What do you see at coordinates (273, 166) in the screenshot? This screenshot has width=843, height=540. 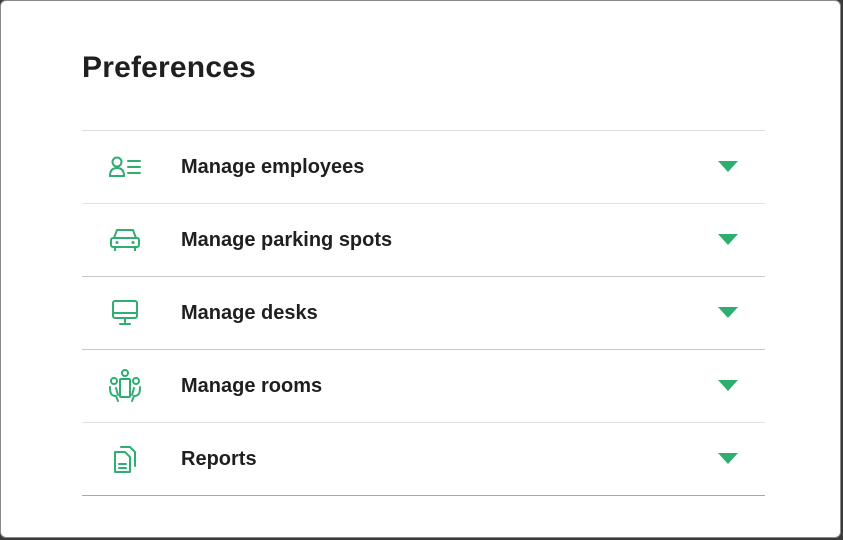 I see `section-label: Manage employees` at bounding box center [273, 166].